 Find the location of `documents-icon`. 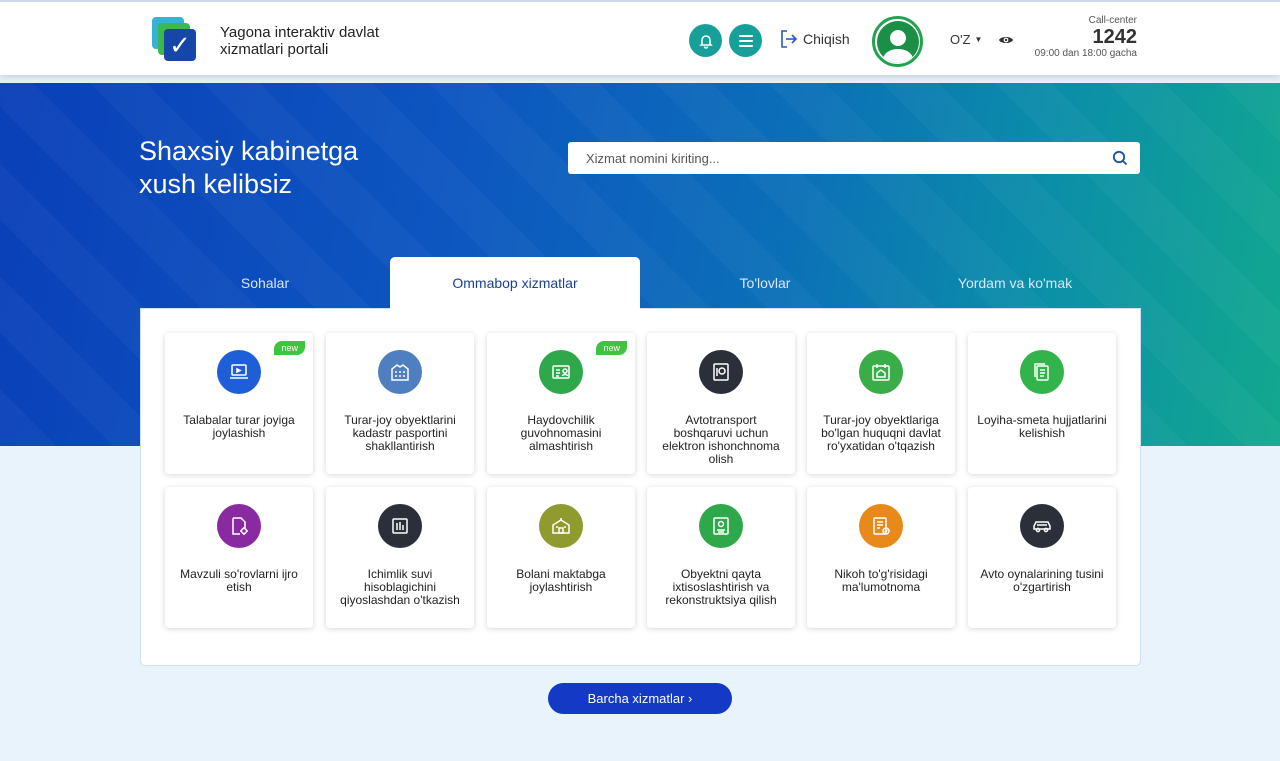

documents-icon is located at coordinates (1042, 372).